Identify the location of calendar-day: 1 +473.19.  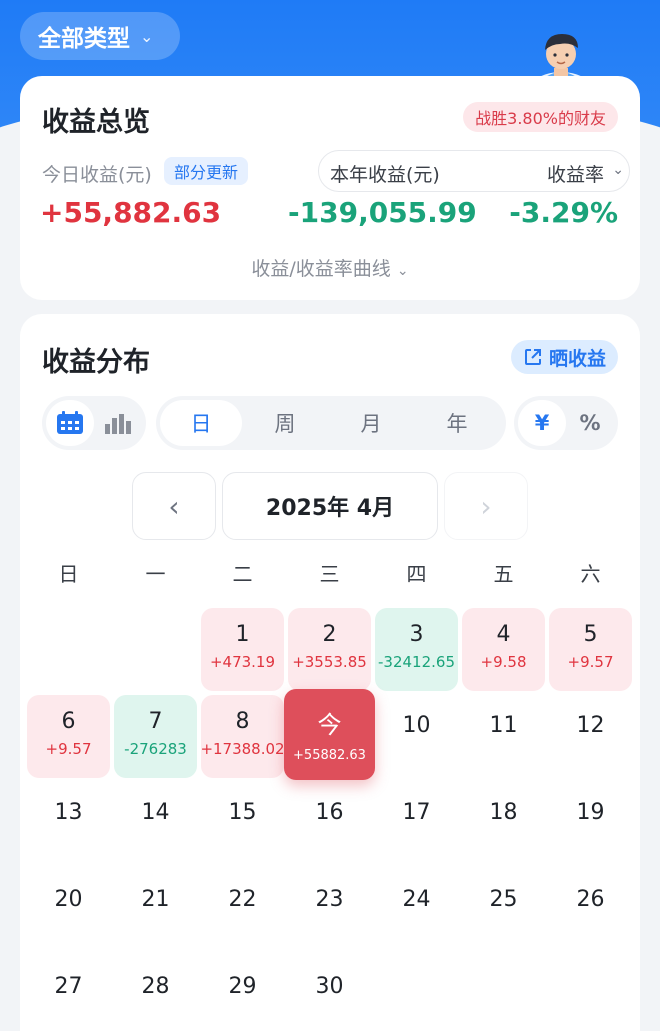
(242, 649).